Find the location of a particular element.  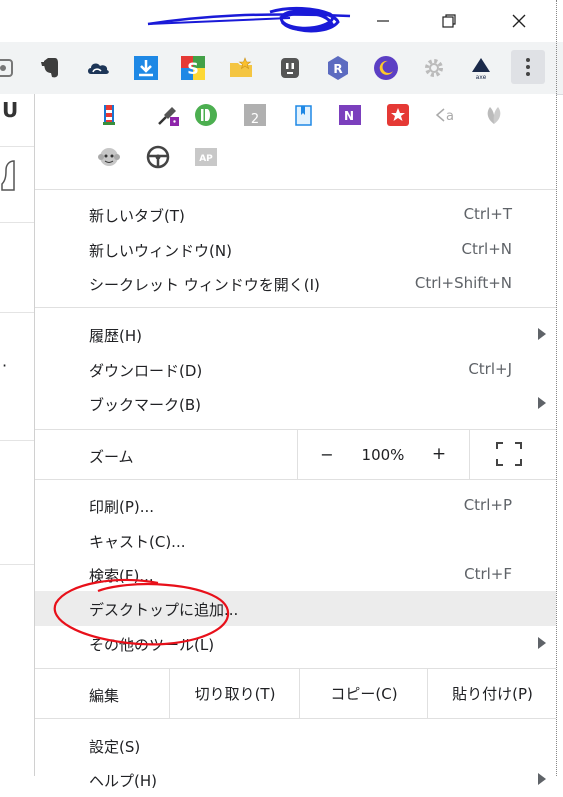

evernote-button is located at coordinates (50, 68).